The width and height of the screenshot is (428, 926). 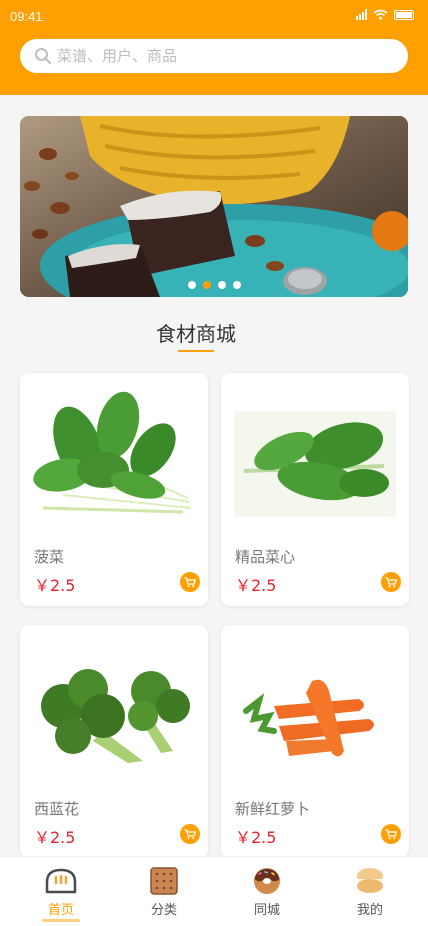 I want to click on tab-label: 我的, so click(x=369, y=910).